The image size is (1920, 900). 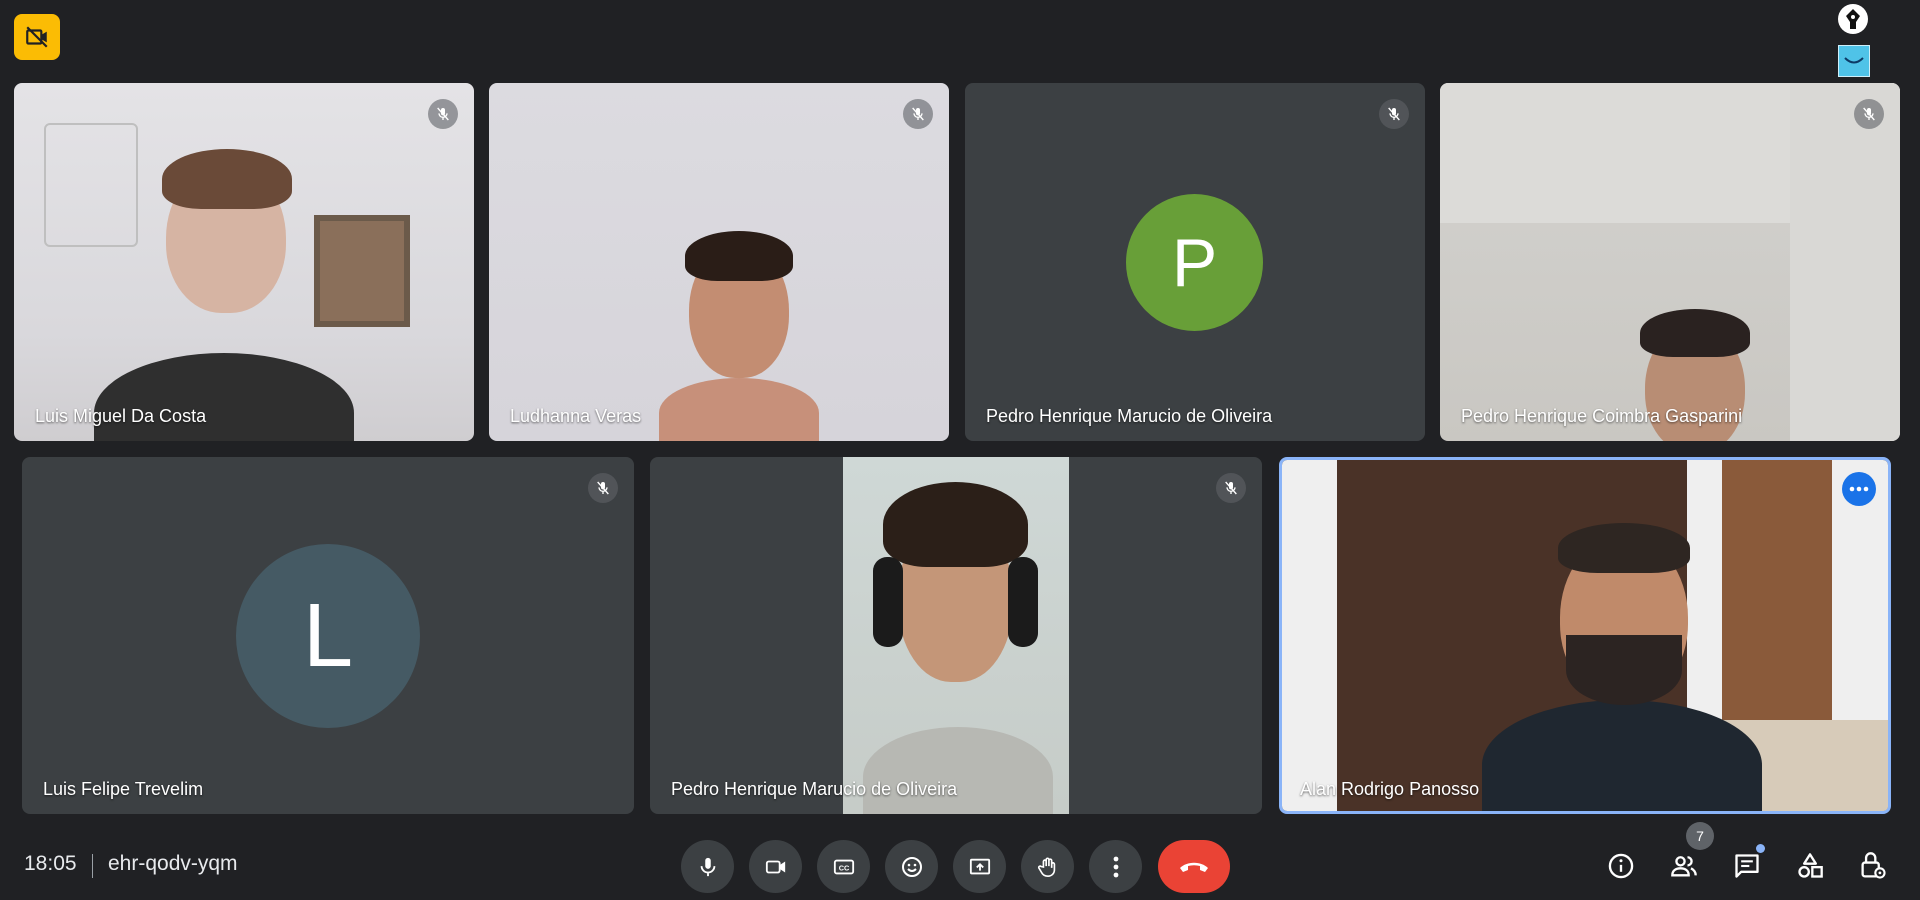 I want to click on participant-tile: Luis Miguel Da Costa, so click(x=244, y=262).